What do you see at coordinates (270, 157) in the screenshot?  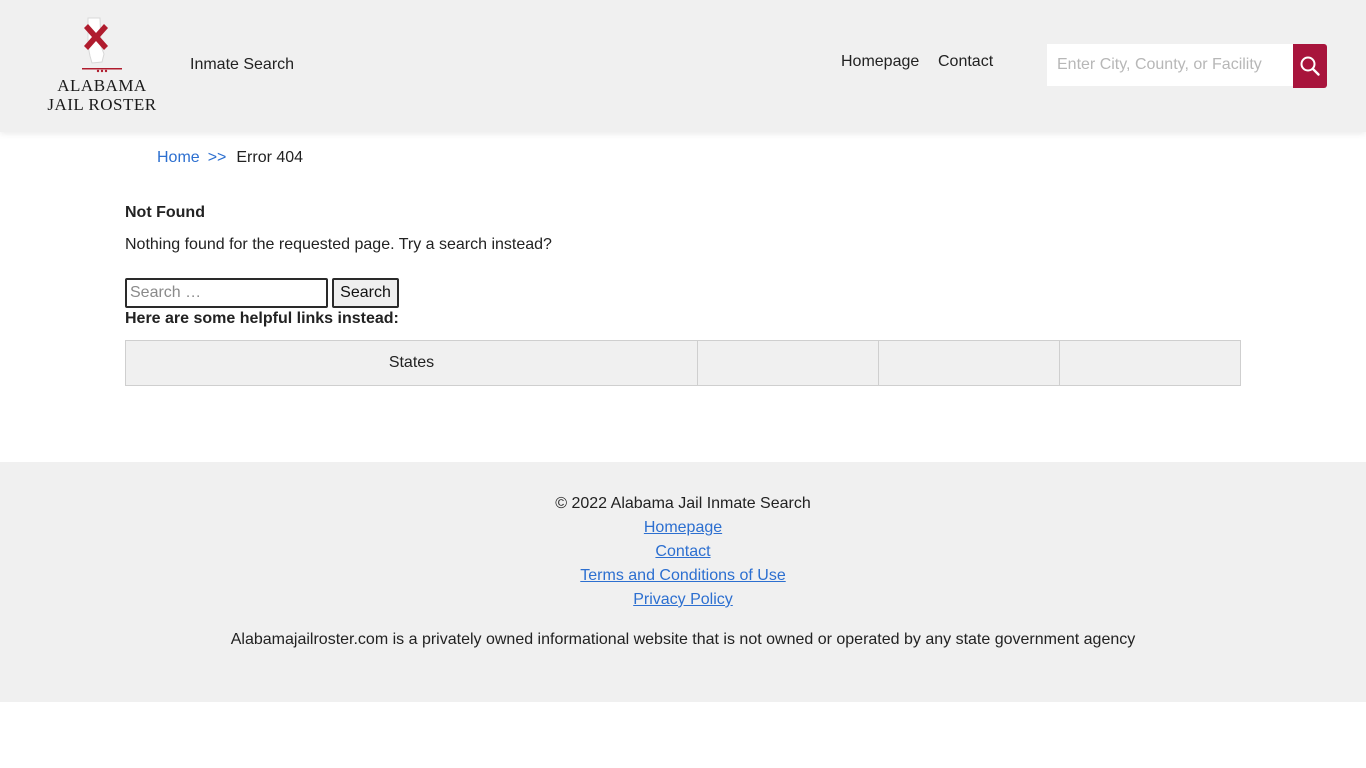 I see `breadcrumb-current: Error 404` at bounding box center [270, 157].